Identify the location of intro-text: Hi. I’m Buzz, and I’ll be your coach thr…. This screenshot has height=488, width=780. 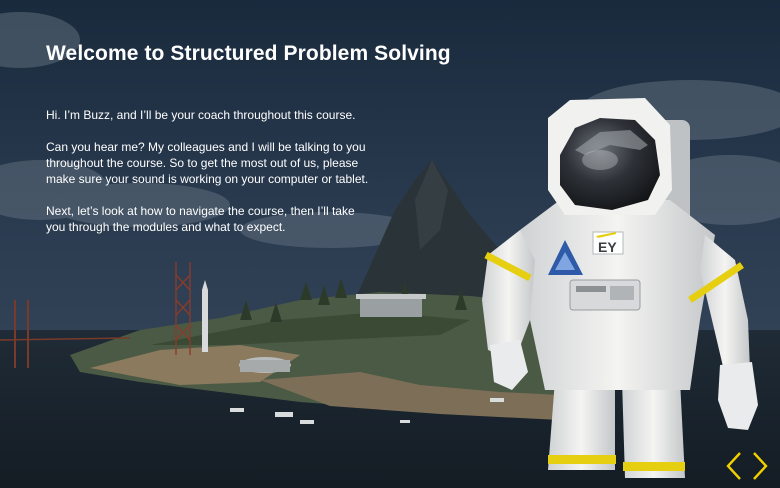
(211, 179).